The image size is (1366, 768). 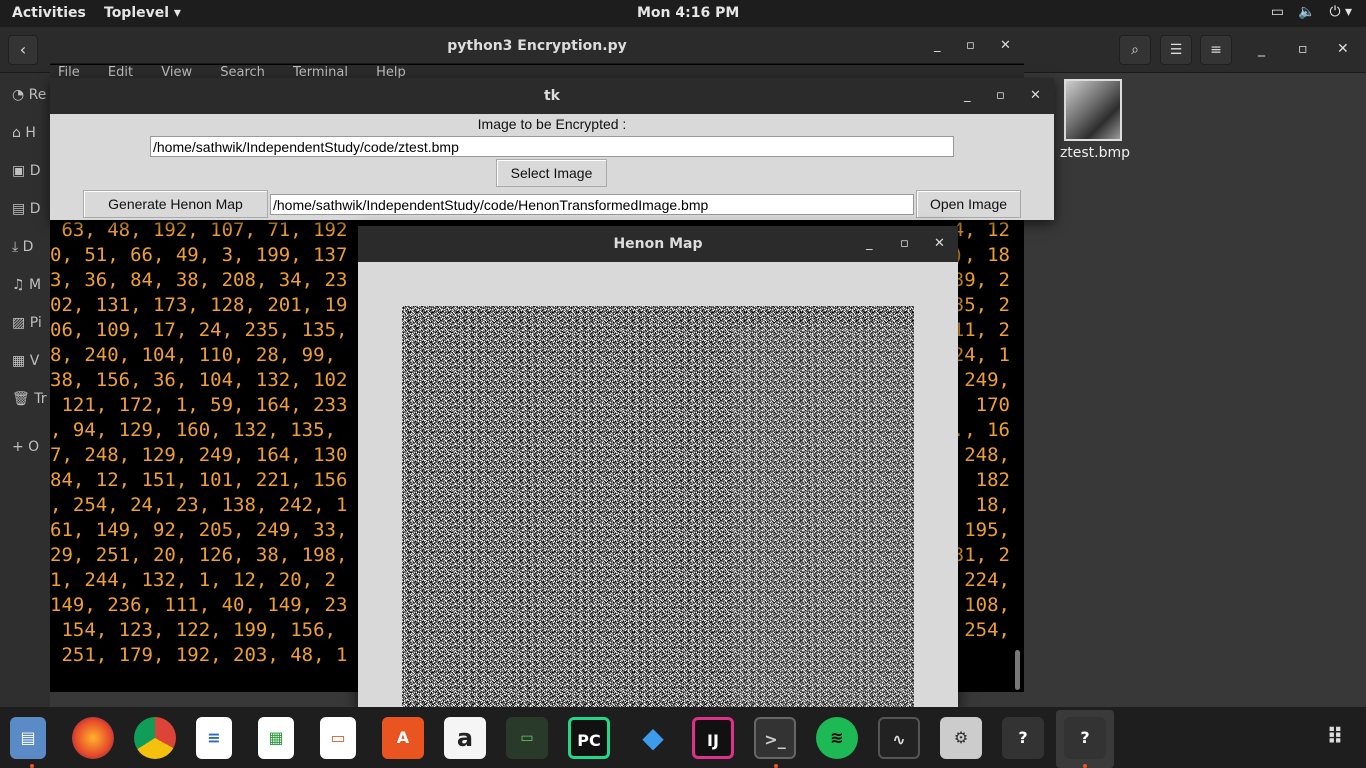 What do you see at coordinates (465, 738) in the screenshot?
I see `amazon-icon: a` at bounding box center [465, 738].